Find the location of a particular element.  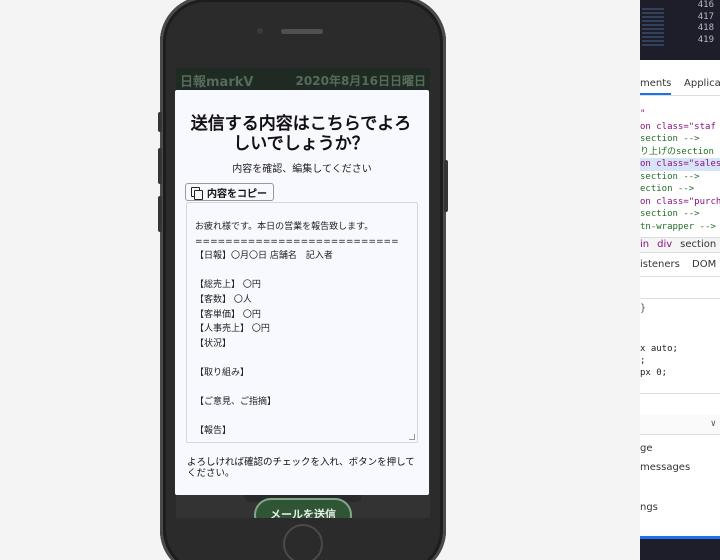

app-header: 日報markV 2020年8月16日日曜日 is located at coordinates (303, 80).